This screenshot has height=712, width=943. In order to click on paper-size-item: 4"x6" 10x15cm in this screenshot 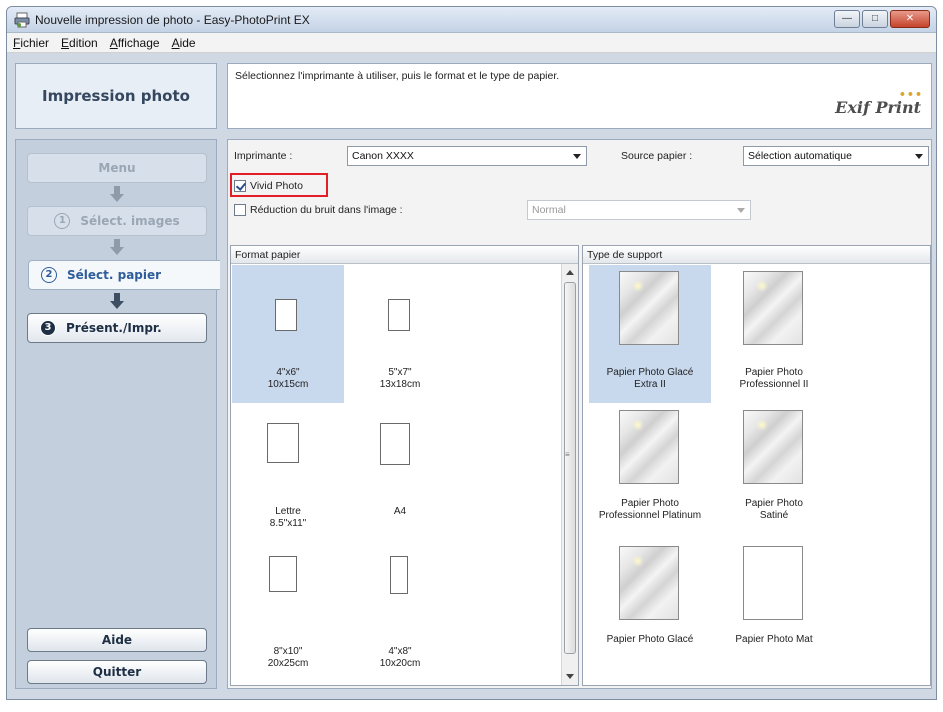, I will do `click(288, 334)`.